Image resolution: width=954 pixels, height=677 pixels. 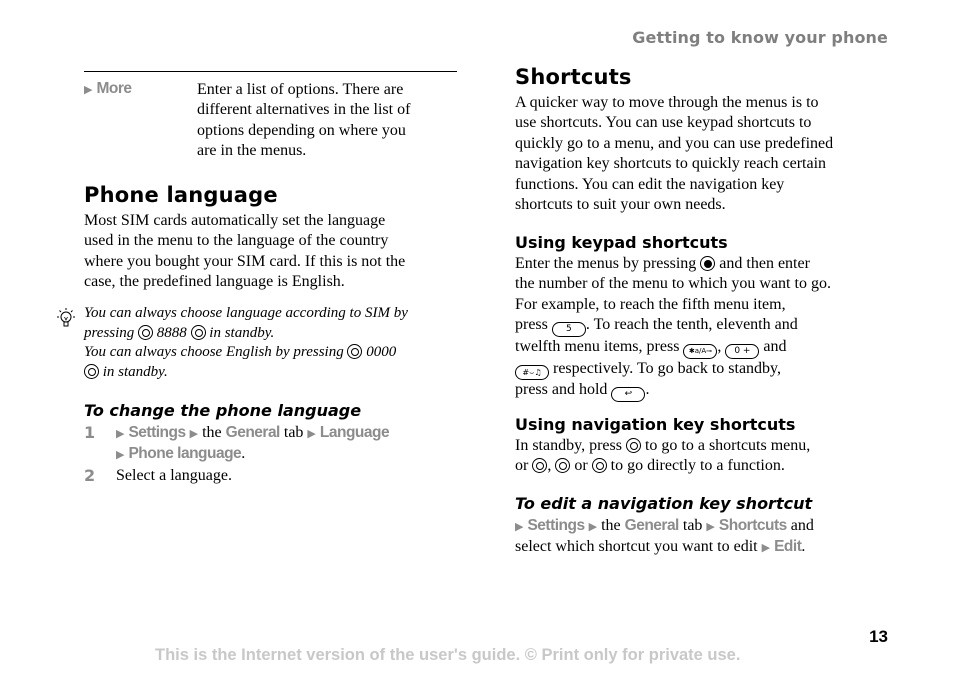 What do you see at coordinates (561, 390) in the screenshot?
I see `text-fragment: press and hold` at bounding box center [561, 390].